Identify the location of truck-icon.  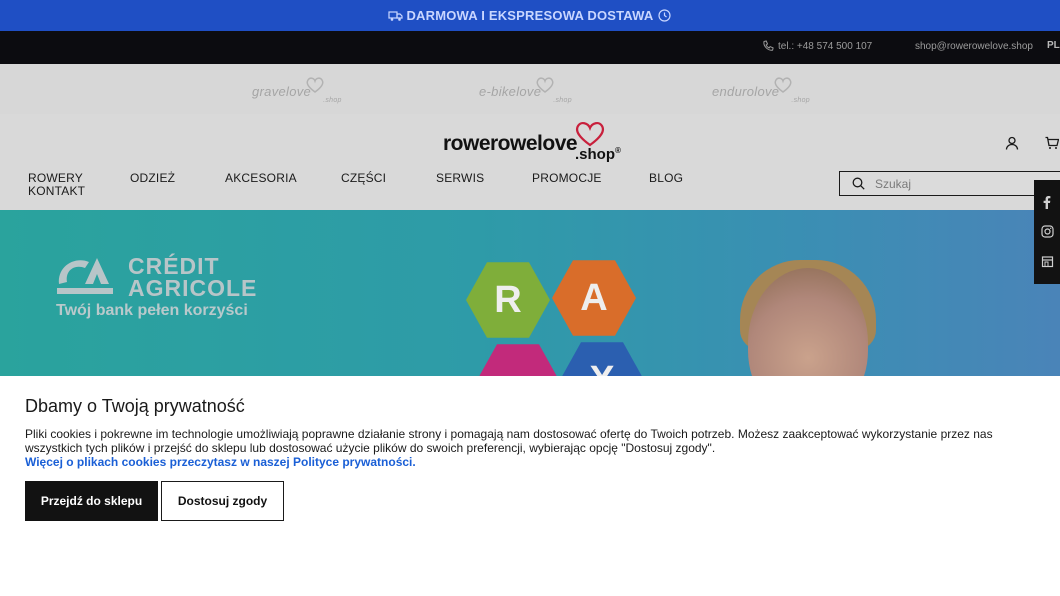
(396, 16).